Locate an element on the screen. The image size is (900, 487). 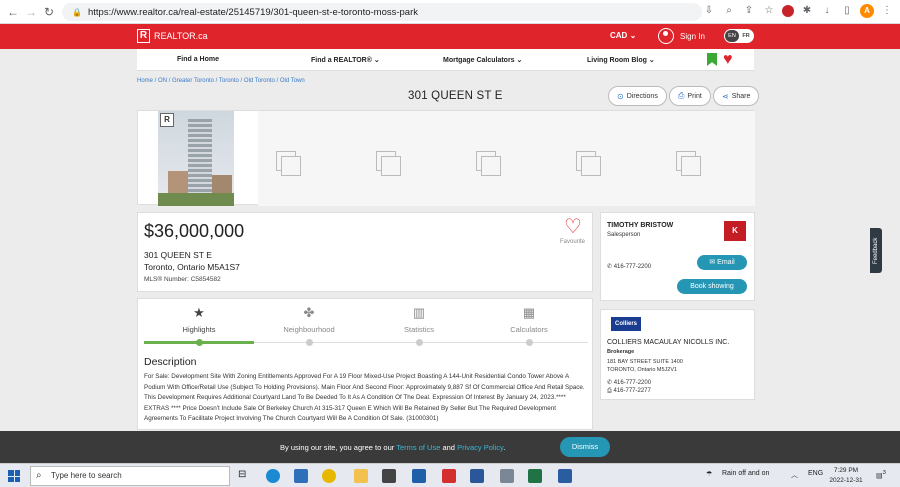
share-page-icon: ⇪ is located at coordinates (749, 11).